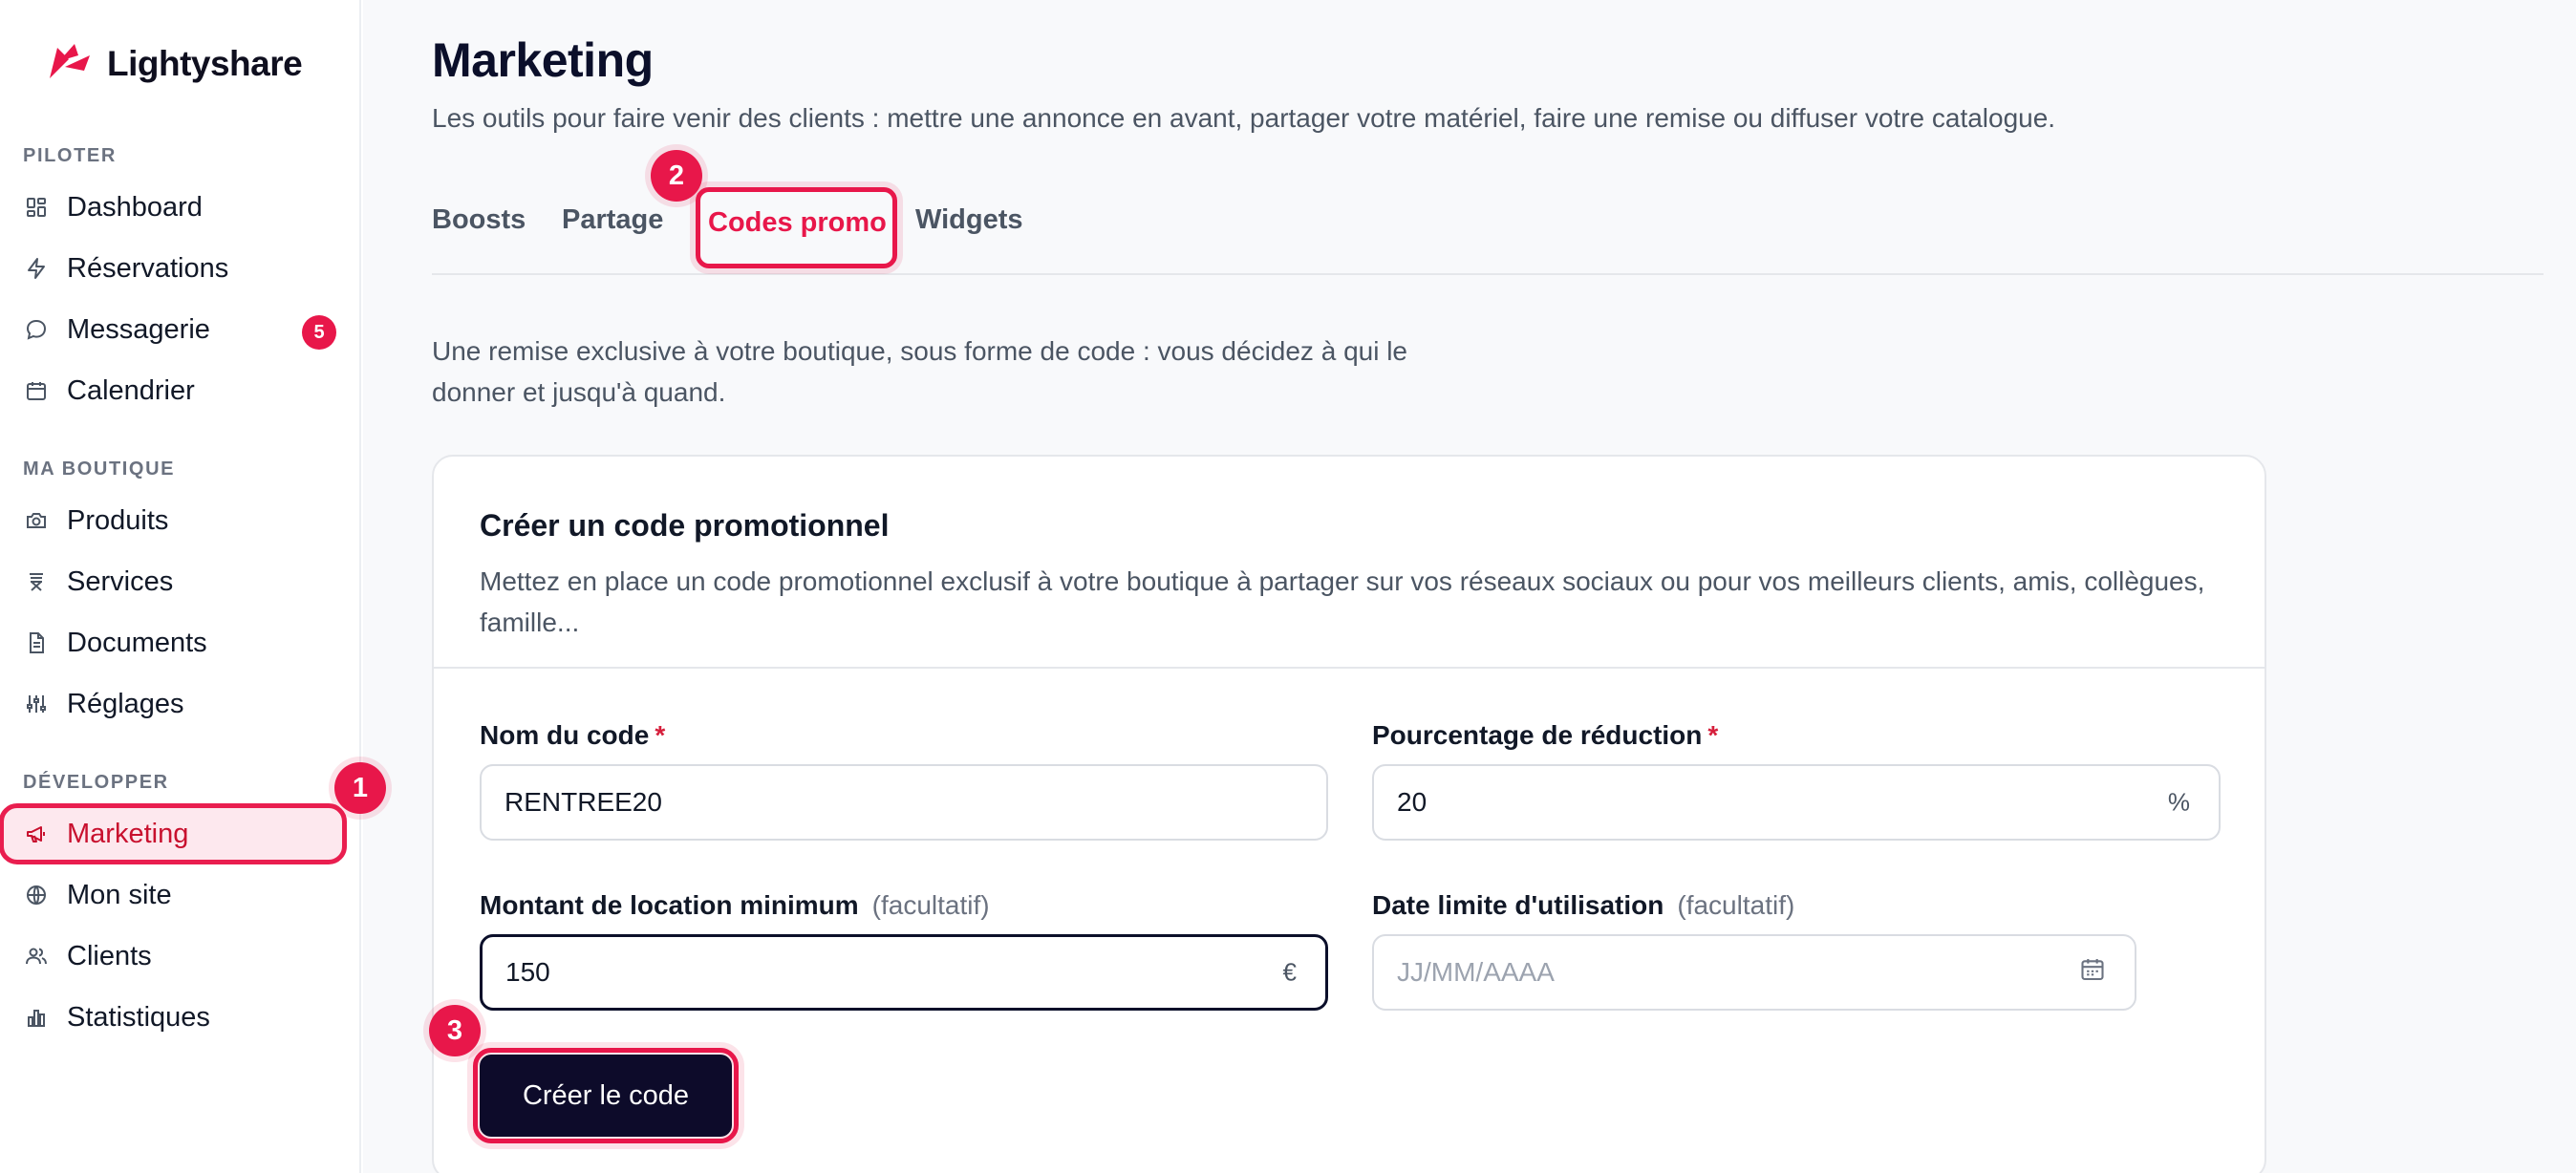 Image resolution: width=2576 pixels, height=1173 pixels. What do you see at coordinates (99, 469) in the screenshot?
I see `section-label-ma-boutique: MA BOUTIQUE` at bounding box center [99, 469].